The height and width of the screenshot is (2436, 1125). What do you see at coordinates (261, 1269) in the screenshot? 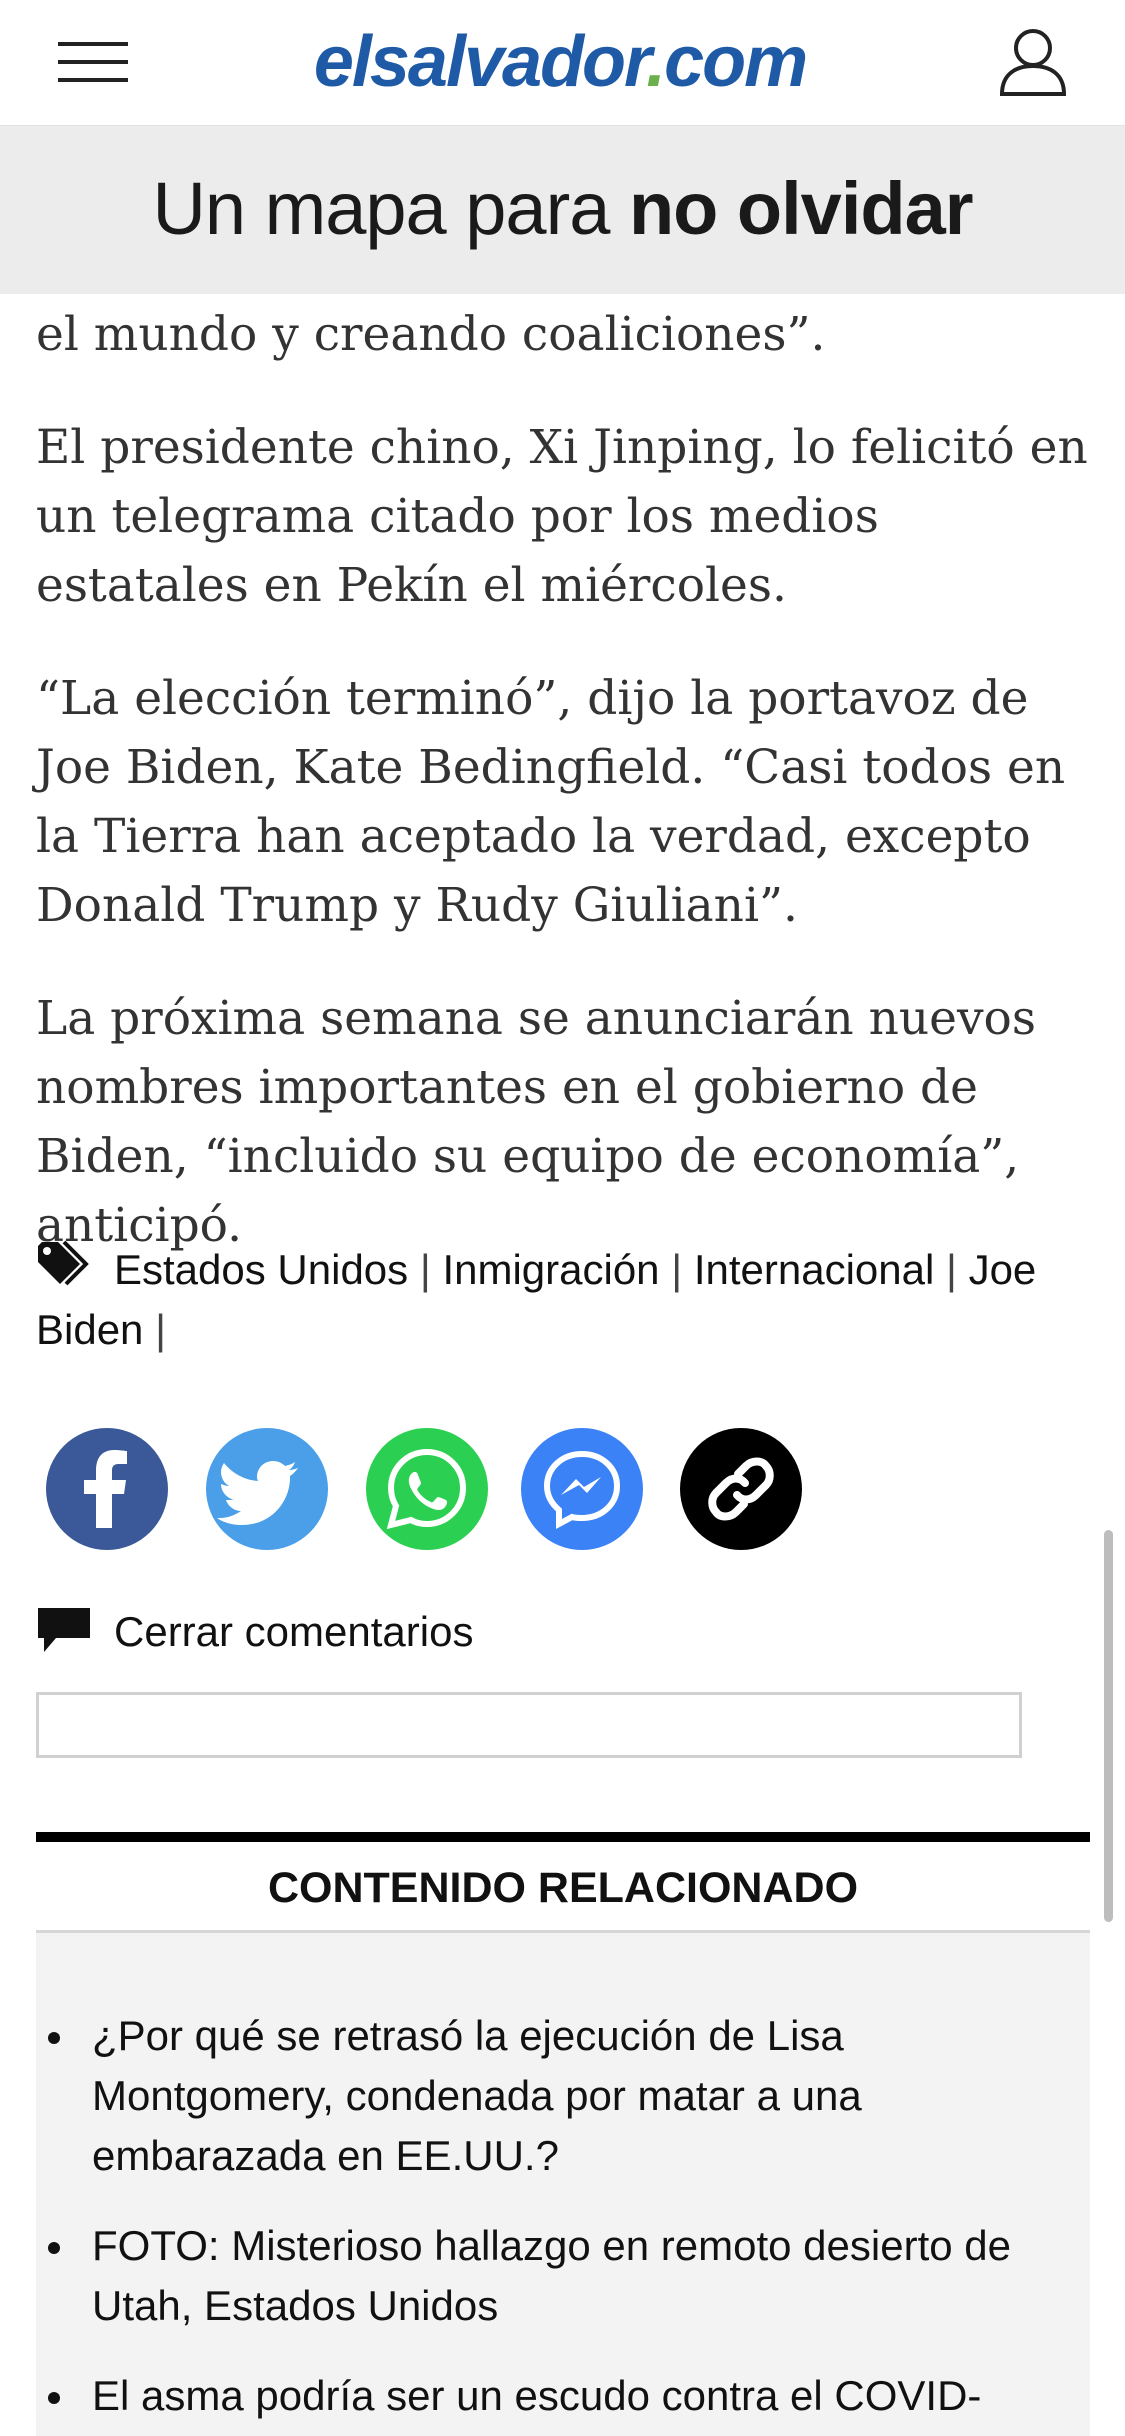
I see `tag-link-estados-unidos: Estados Unidos` at bounding box center [261, 1269].